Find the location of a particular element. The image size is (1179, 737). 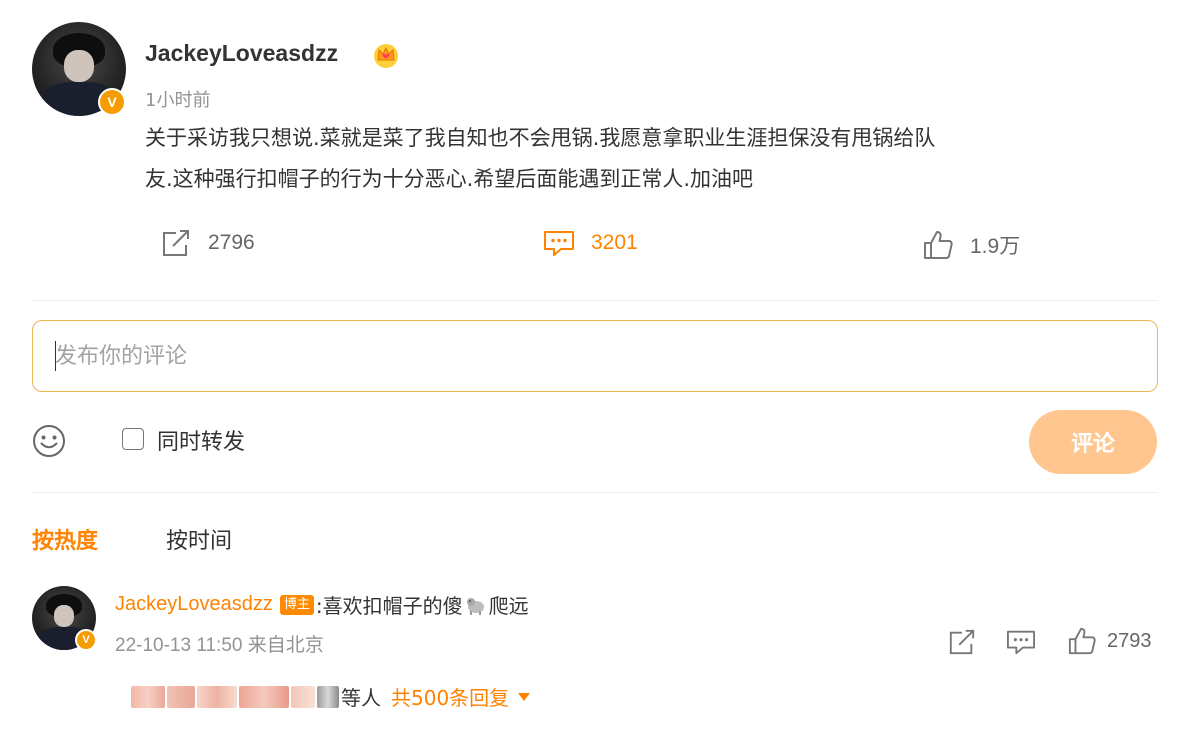

replies-summary: 等人 共500条回复 is located at coordinates (331, 696).